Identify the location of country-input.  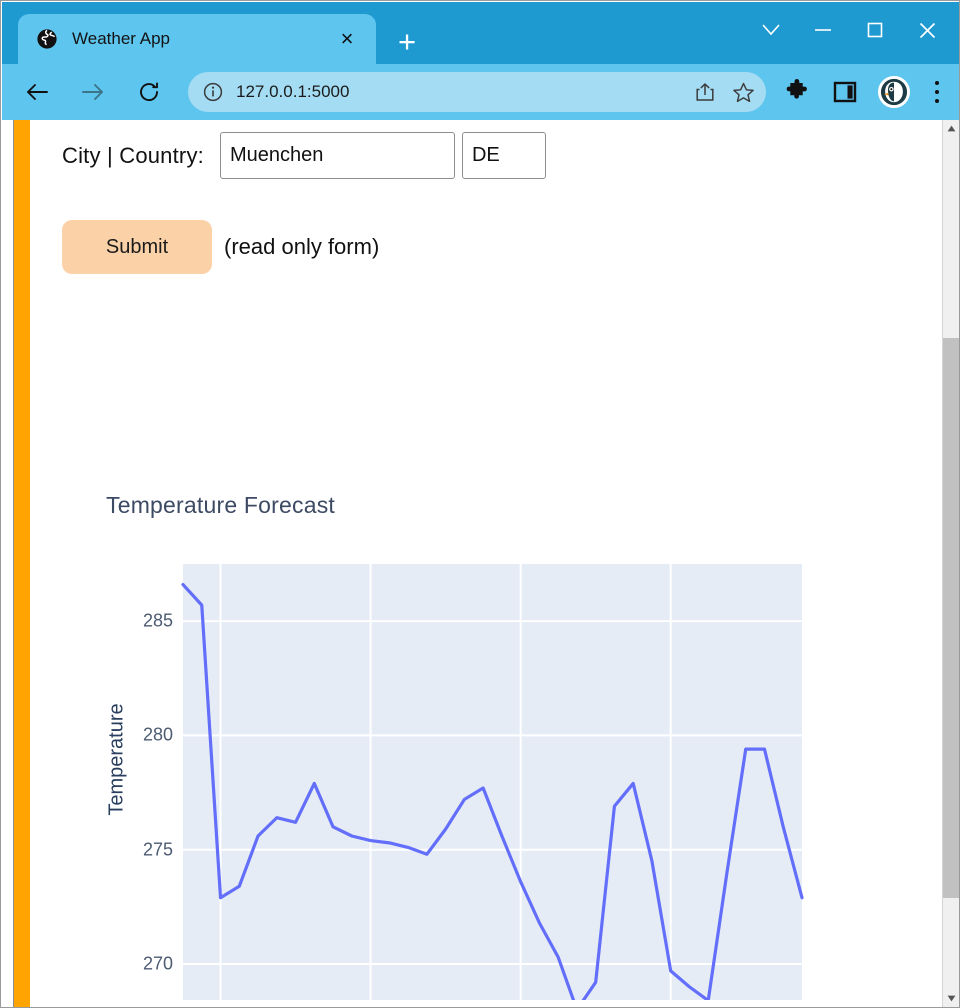
(503, 155).